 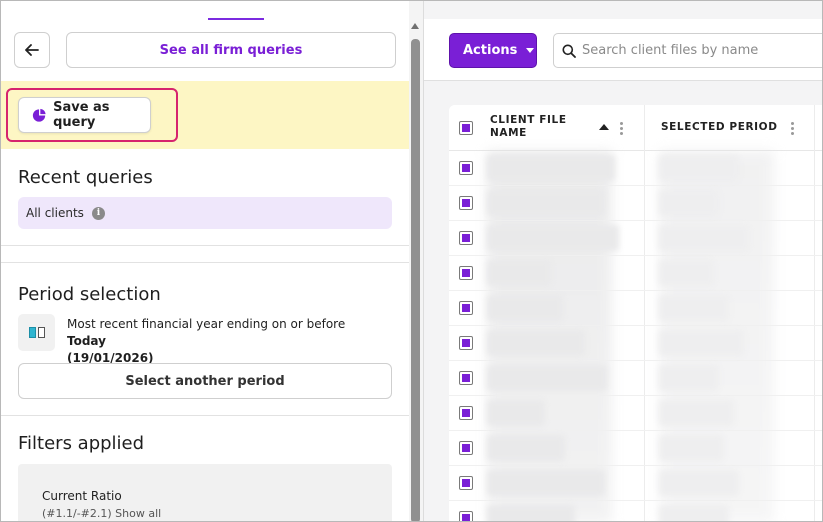 I want to click on scroll-up-arrow-icon, so click(x=415, y=26).